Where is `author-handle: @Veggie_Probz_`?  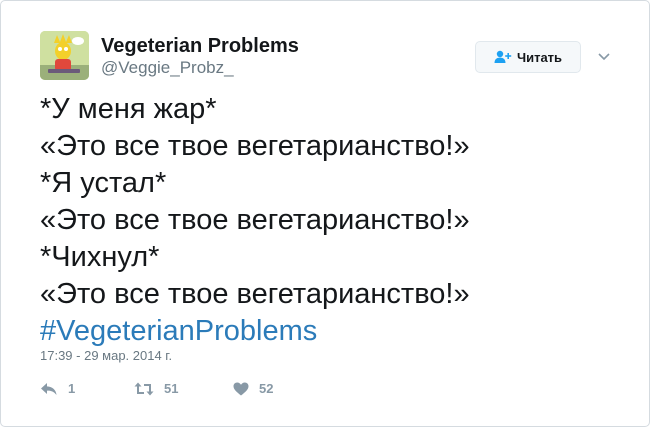 author-handle: @Veggie_Probz_ is located at coordinates (167, 68).